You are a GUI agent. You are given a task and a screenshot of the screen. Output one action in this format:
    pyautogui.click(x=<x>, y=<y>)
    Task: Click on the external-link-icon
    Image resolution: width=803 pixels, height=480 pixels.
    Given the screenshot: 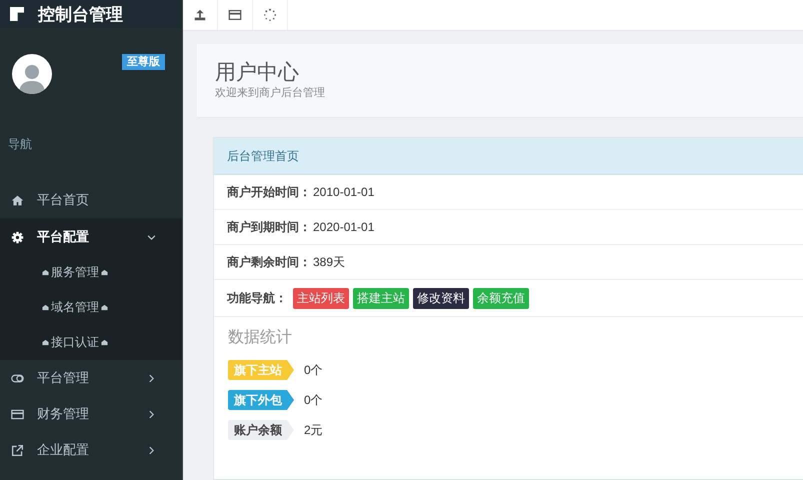 What is the action you would take?
    pyautogui.click(x=17, y=450)
    